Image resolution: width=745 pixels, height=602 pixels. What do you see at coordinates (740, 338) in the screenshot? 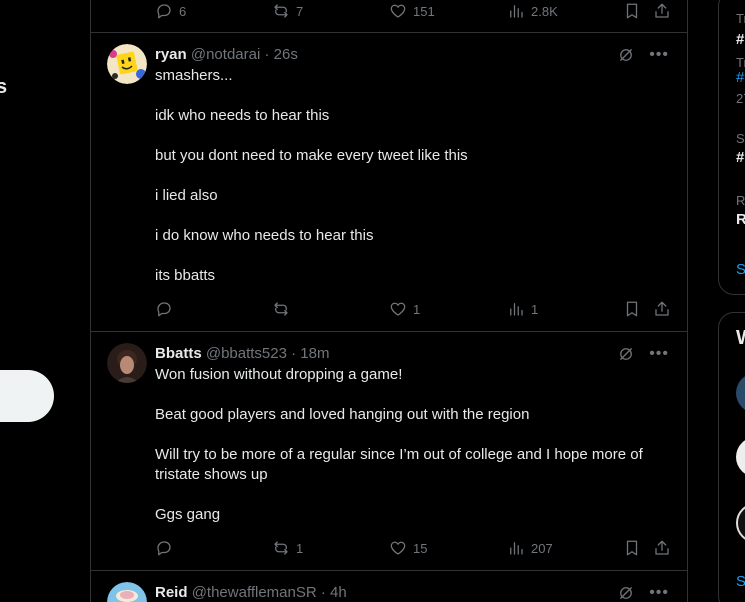
I see `who-to-follow-title: W` at bounding box center [740, 338].